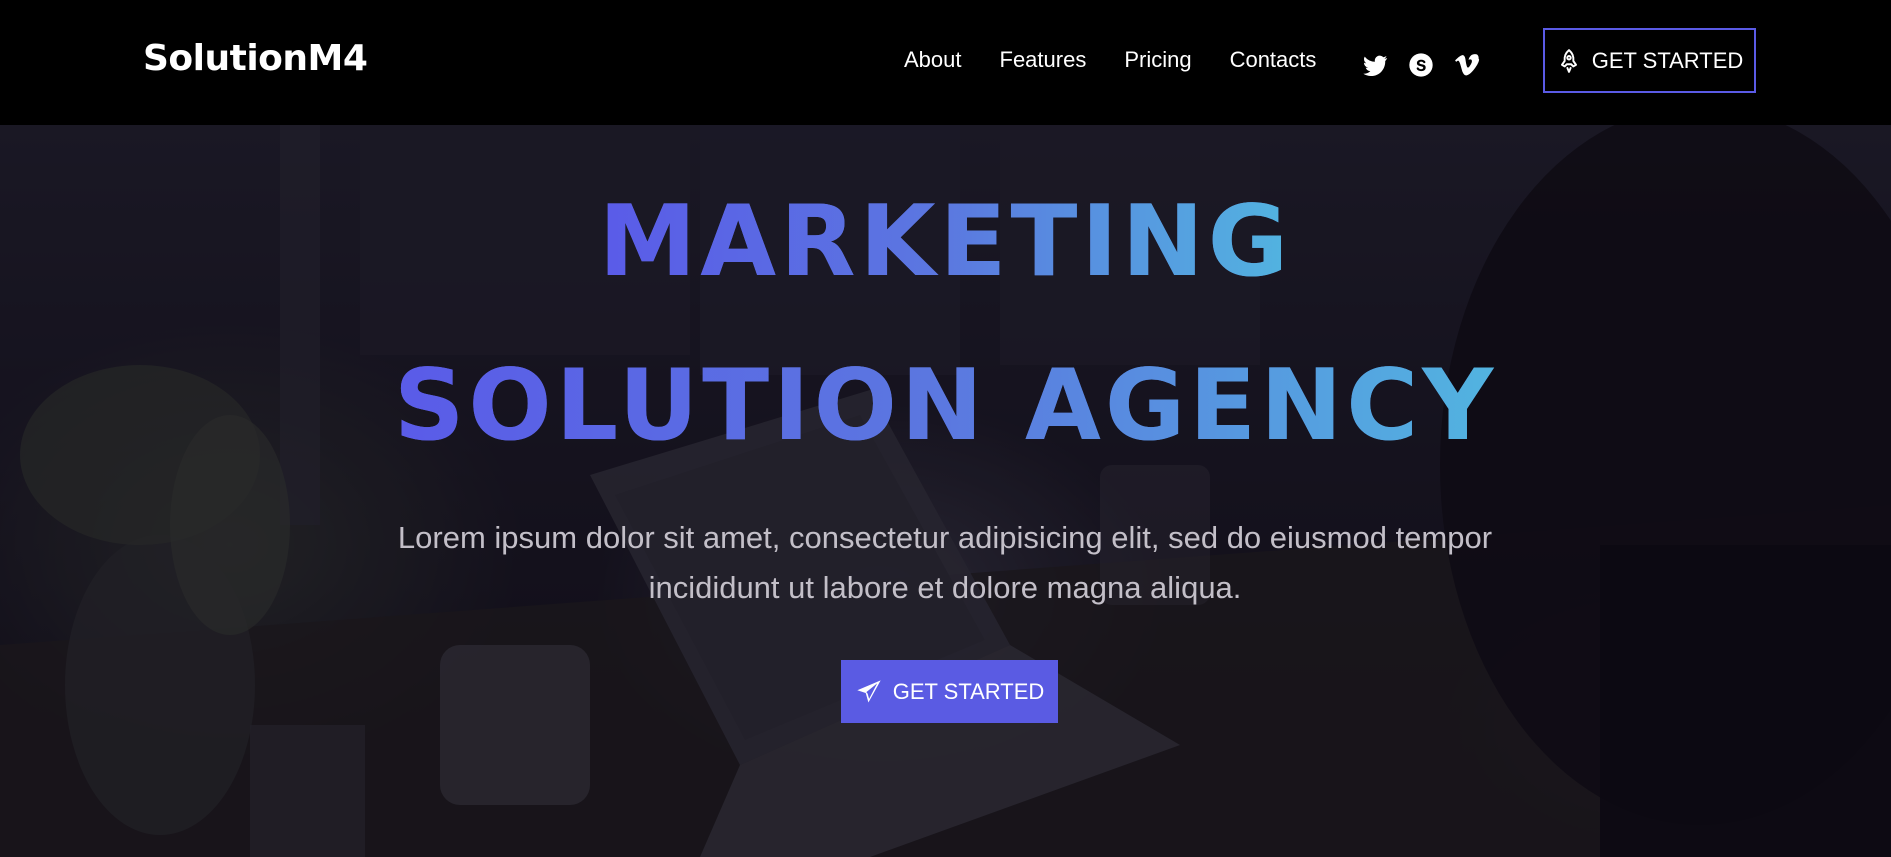 Image resolution: width=1891 pixels, height=857 pixels. I want to click on twitter-icon, so click(1375, 65).